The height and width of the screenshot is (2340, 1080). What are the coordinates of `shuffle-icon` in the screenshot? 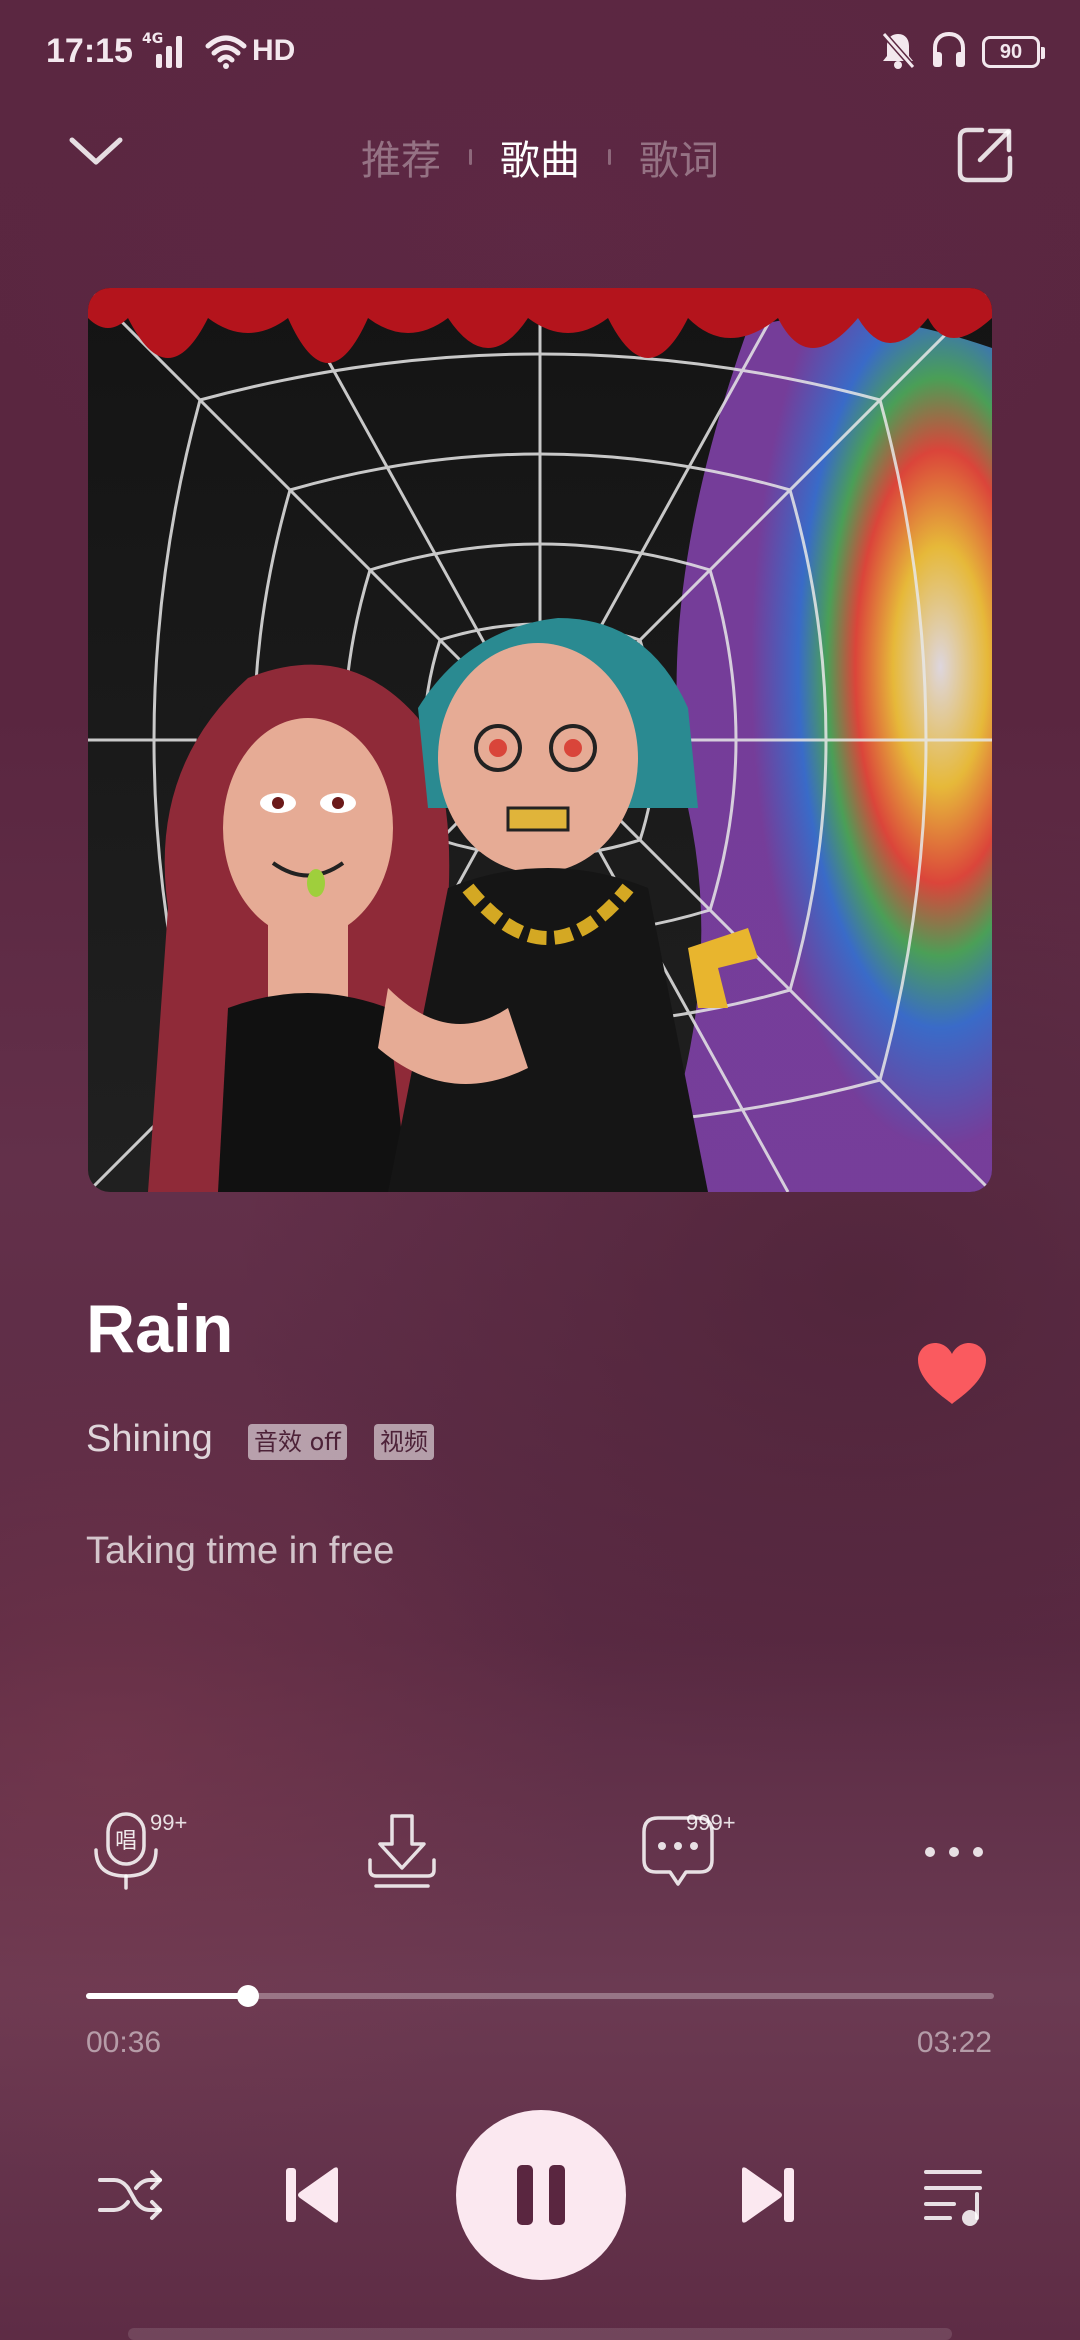 It's located at (130, 2195).